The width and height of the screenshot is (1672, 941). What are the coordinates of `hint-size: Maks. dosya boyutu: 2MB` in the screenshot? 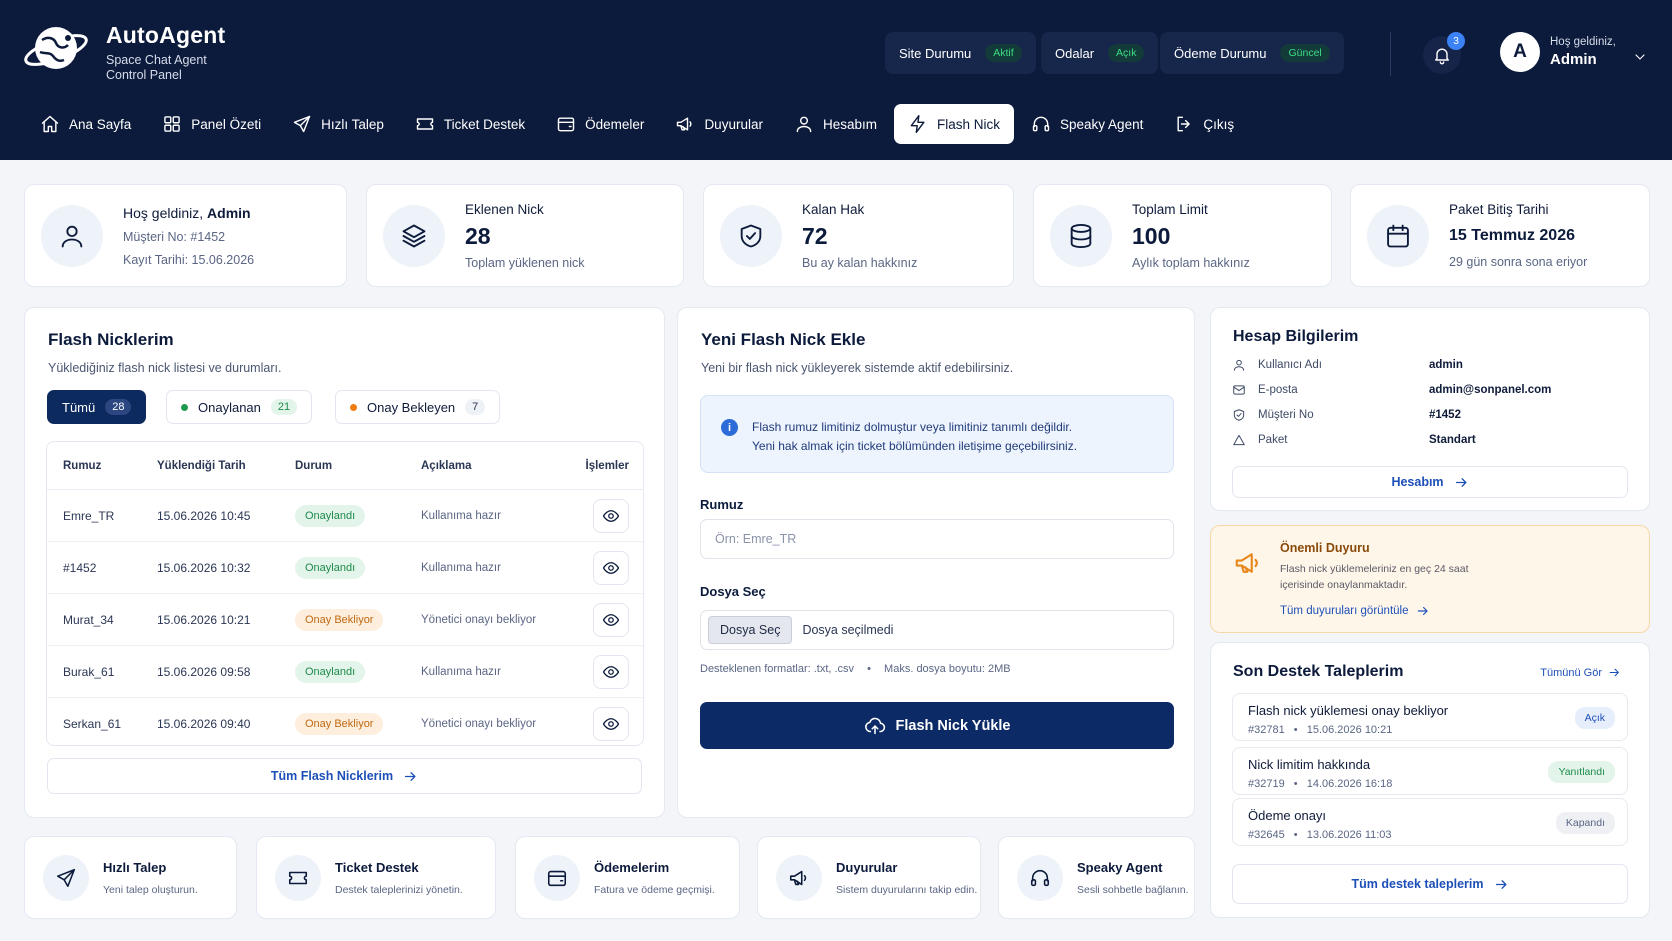 It's located at (947, 669).